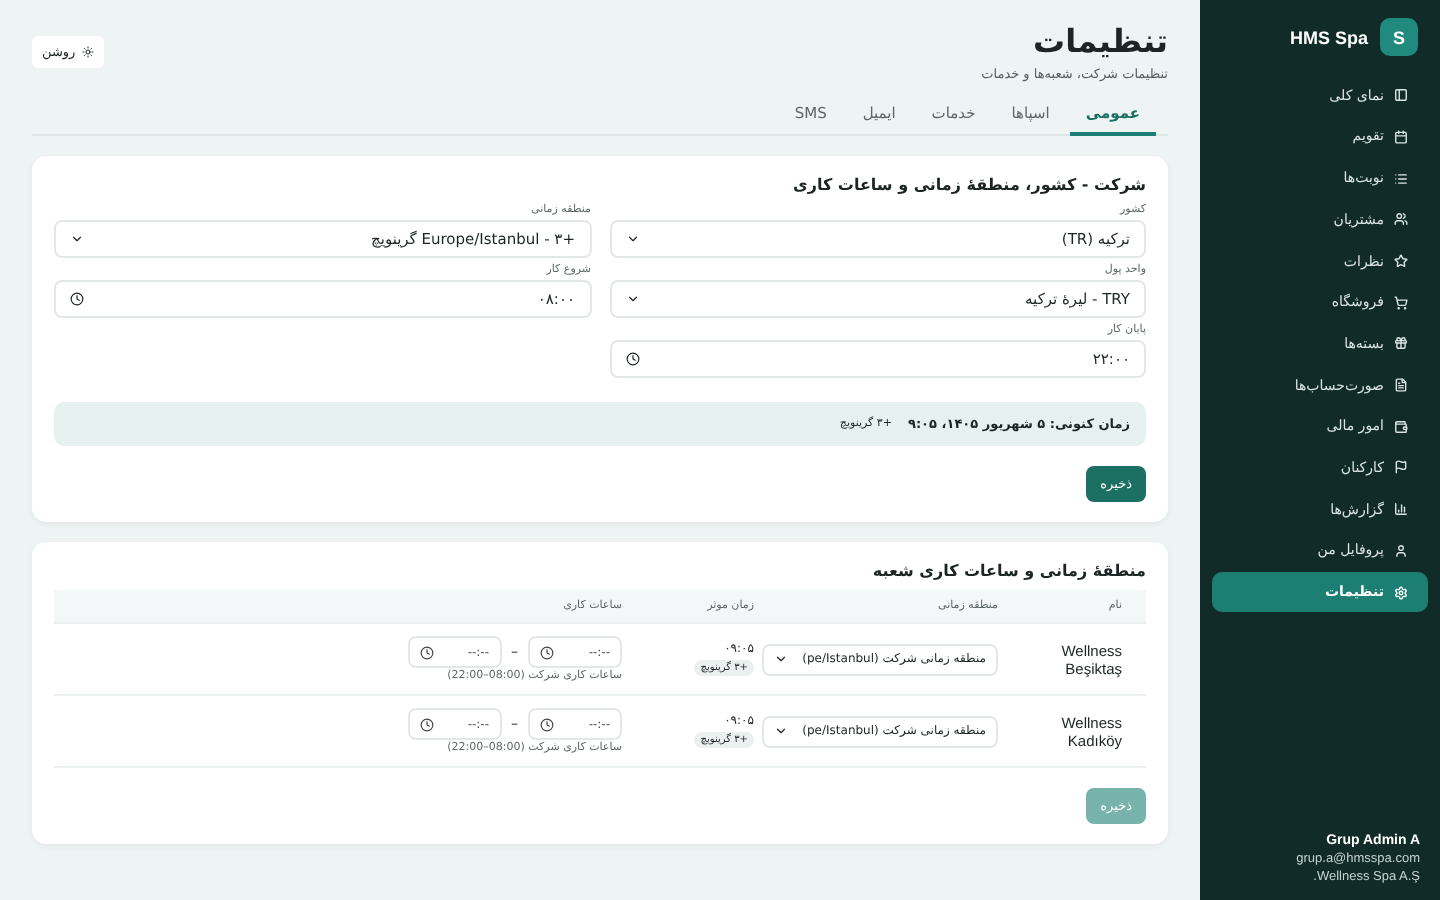 The image size is (1440, 900). Describe the element at coordinates (1401, 219) in the screenshot. I see `users-icon` at that location.